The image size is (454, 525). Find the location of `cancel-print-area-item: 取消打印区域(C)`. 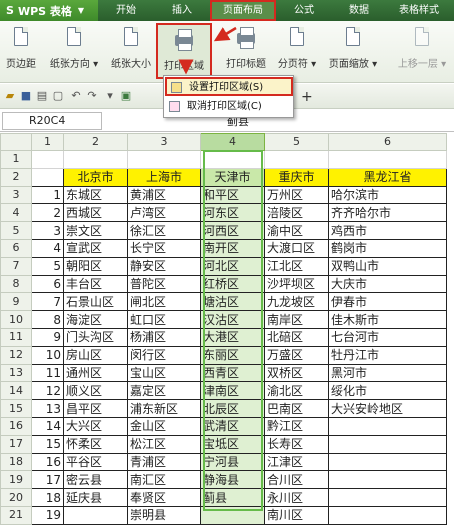

cancel-print-area-item: 取消打印区域(C) is located at coordinates (229, 107).